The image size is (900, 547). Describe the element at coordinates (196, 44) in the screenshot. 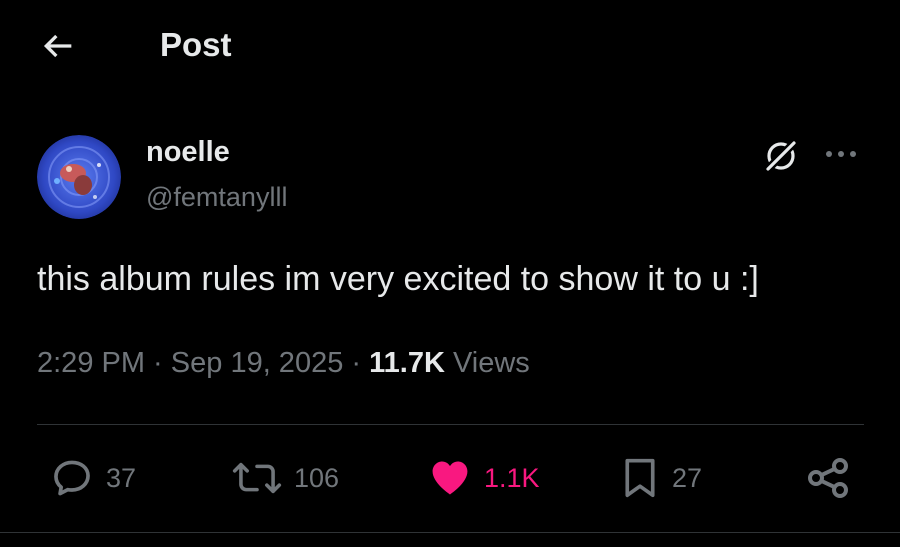

I see `page-title: Post` at that location.